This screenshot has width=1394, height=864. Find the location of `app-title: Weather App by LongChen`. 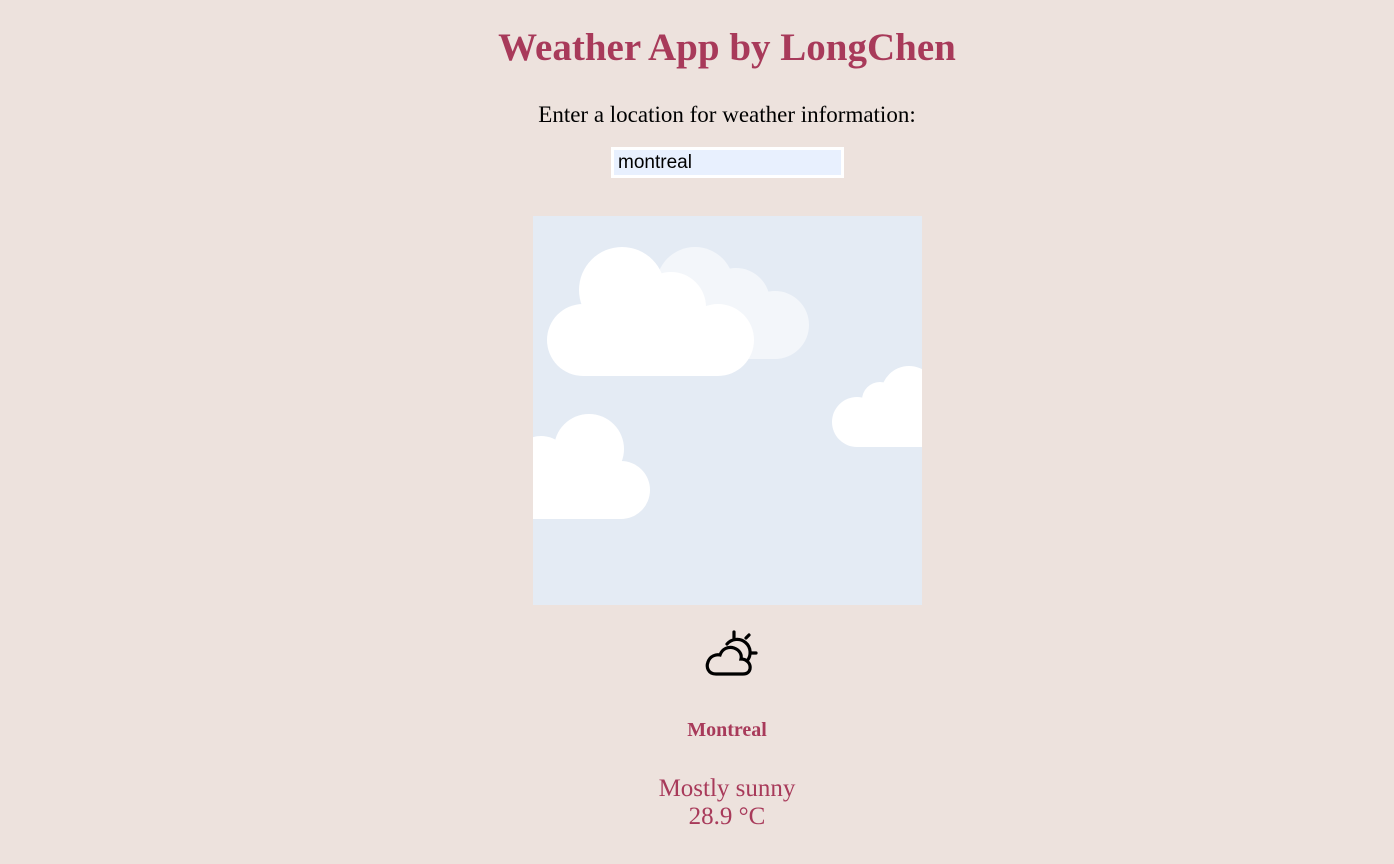

app-title: Weather App by LongChen is located at coordinates (727, 47).